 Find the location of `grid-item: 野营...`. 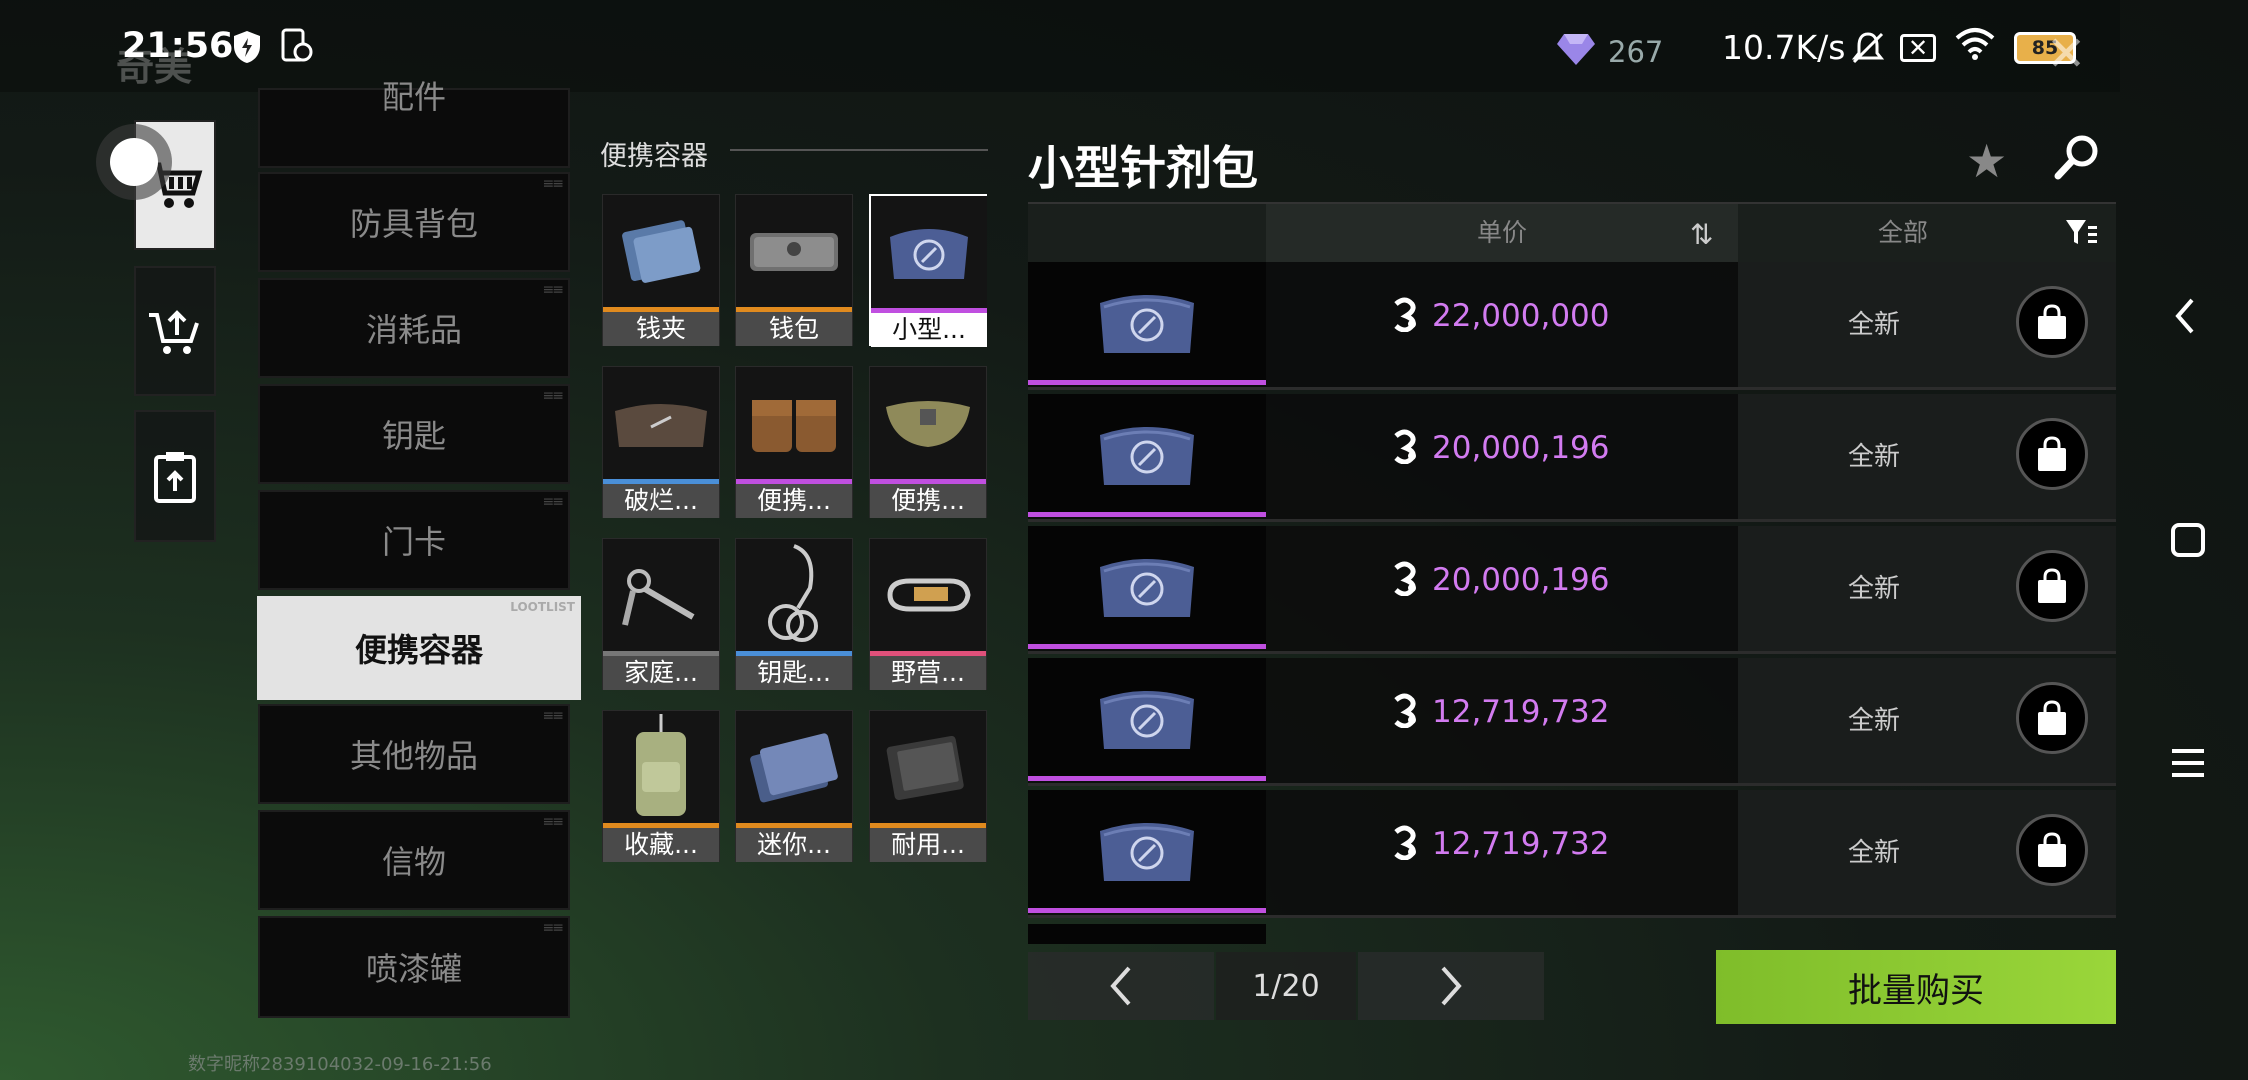

grid-item: 野营... is located at coordinates (928, 614).